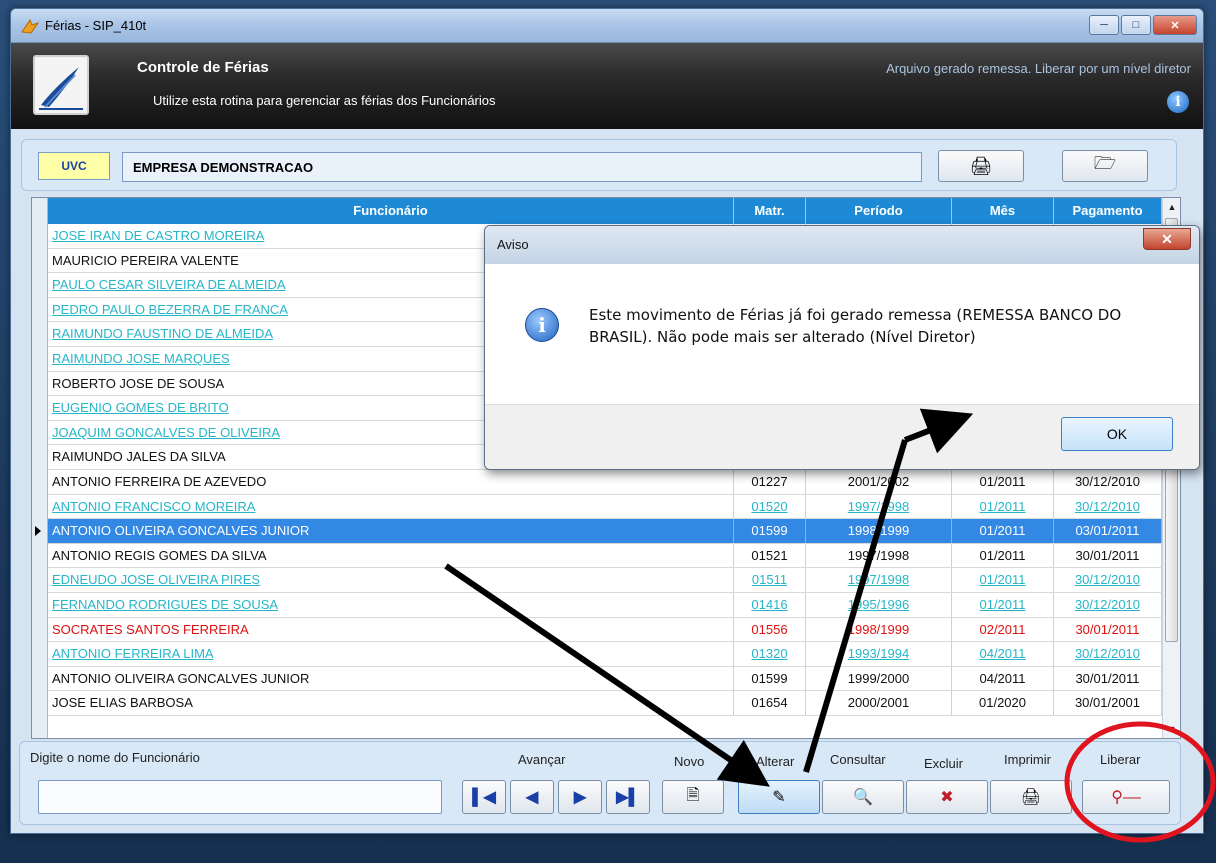 This screenshot has height=863, width=1216. I want to click on app-icon, so click(30, 26).